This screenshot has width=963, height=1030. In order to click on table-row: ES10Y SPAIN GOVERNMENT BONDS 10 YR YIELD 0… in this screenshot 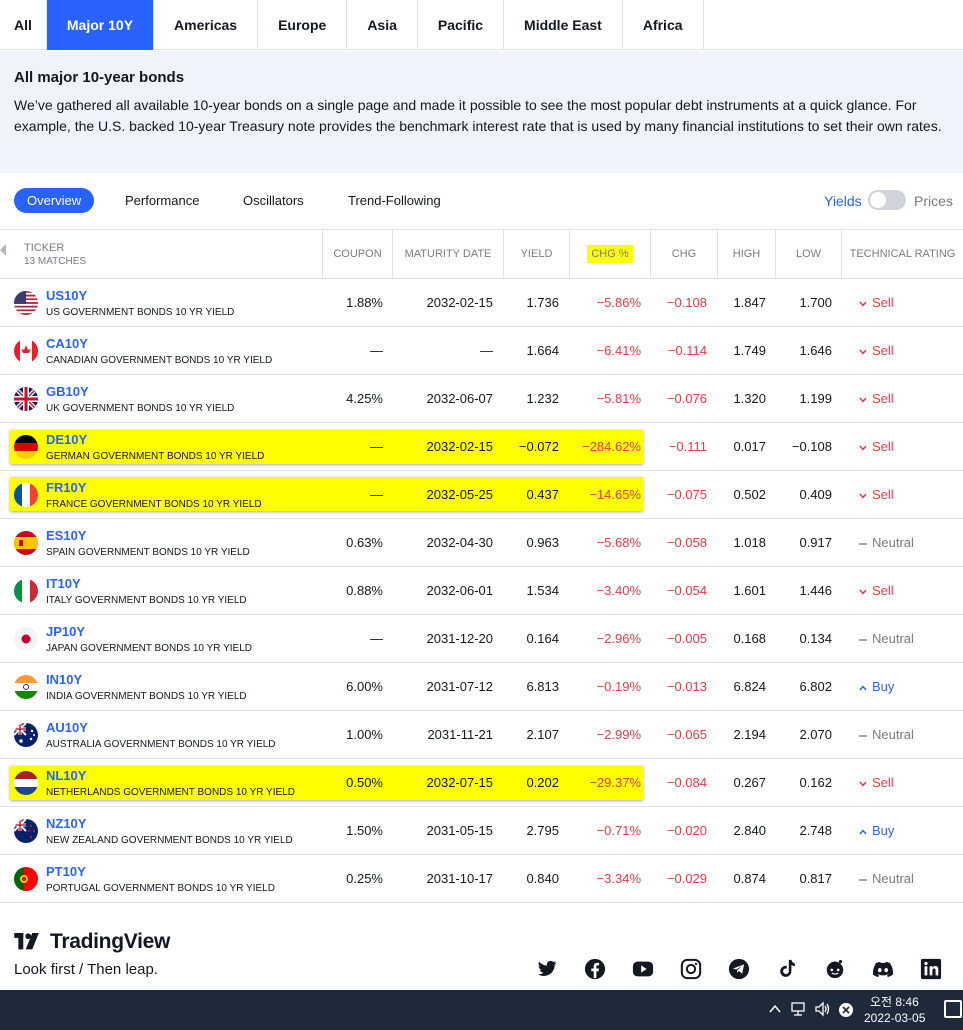, I will do `click(481, 543)`.